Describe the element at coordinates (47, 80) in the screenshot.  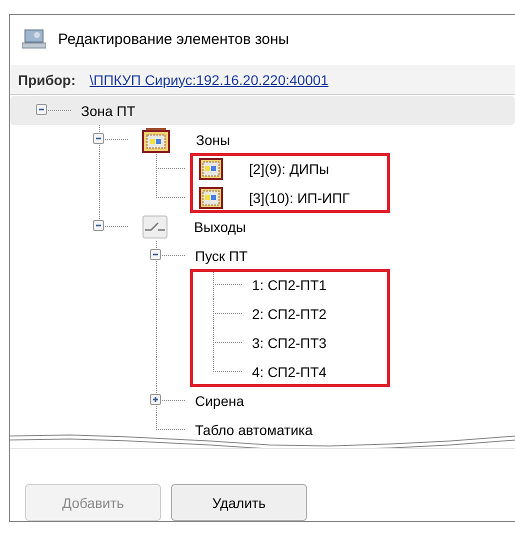
I see `device-label: Прибор:` at that location.